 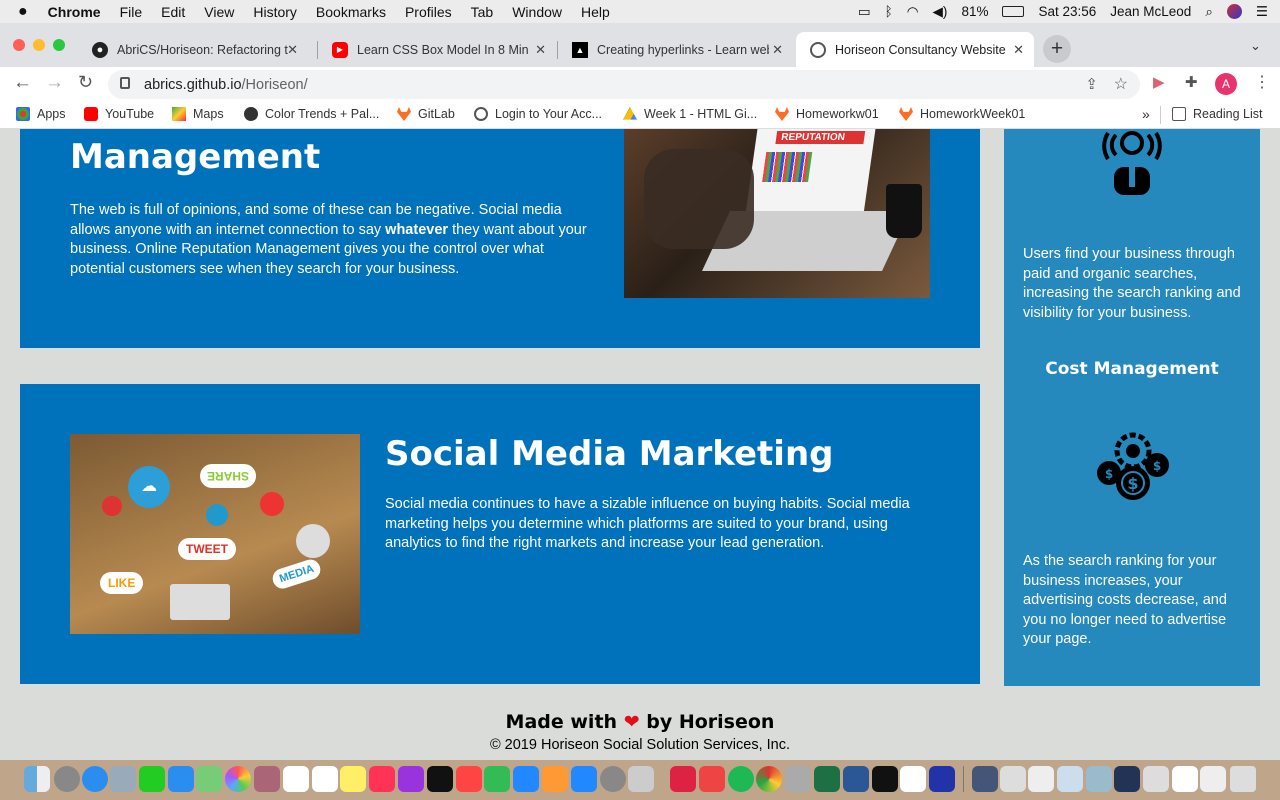 I want to click on wifi-icon: ◠, so click(x=913, y=12).